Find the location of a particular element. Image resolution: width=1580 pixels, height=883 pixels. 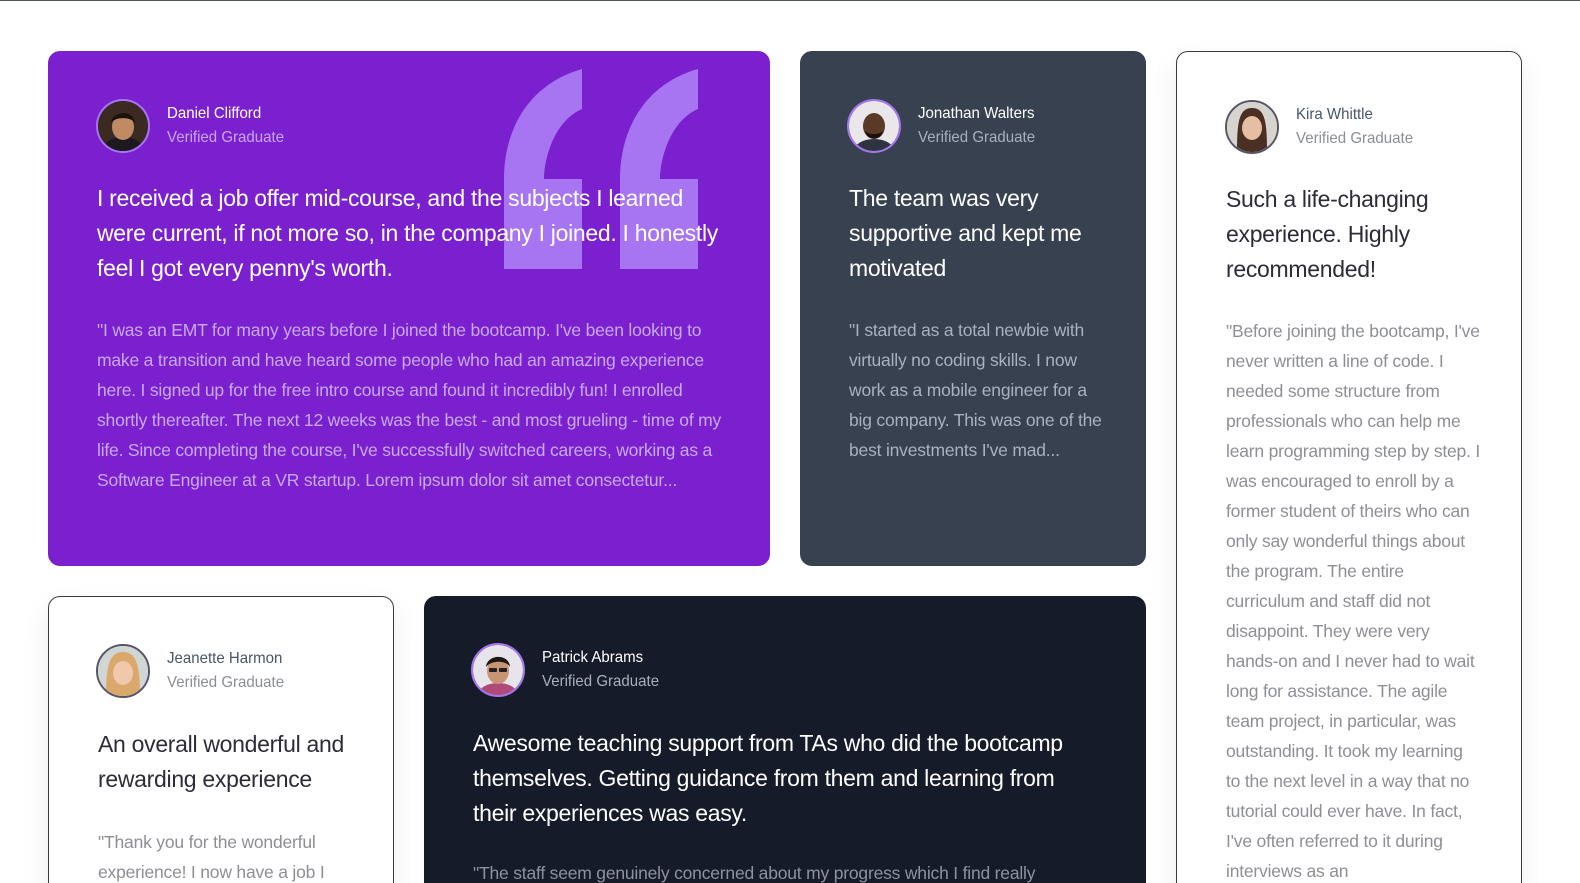

author-name: Kira Whittle is located at coordinates (1334, 114).